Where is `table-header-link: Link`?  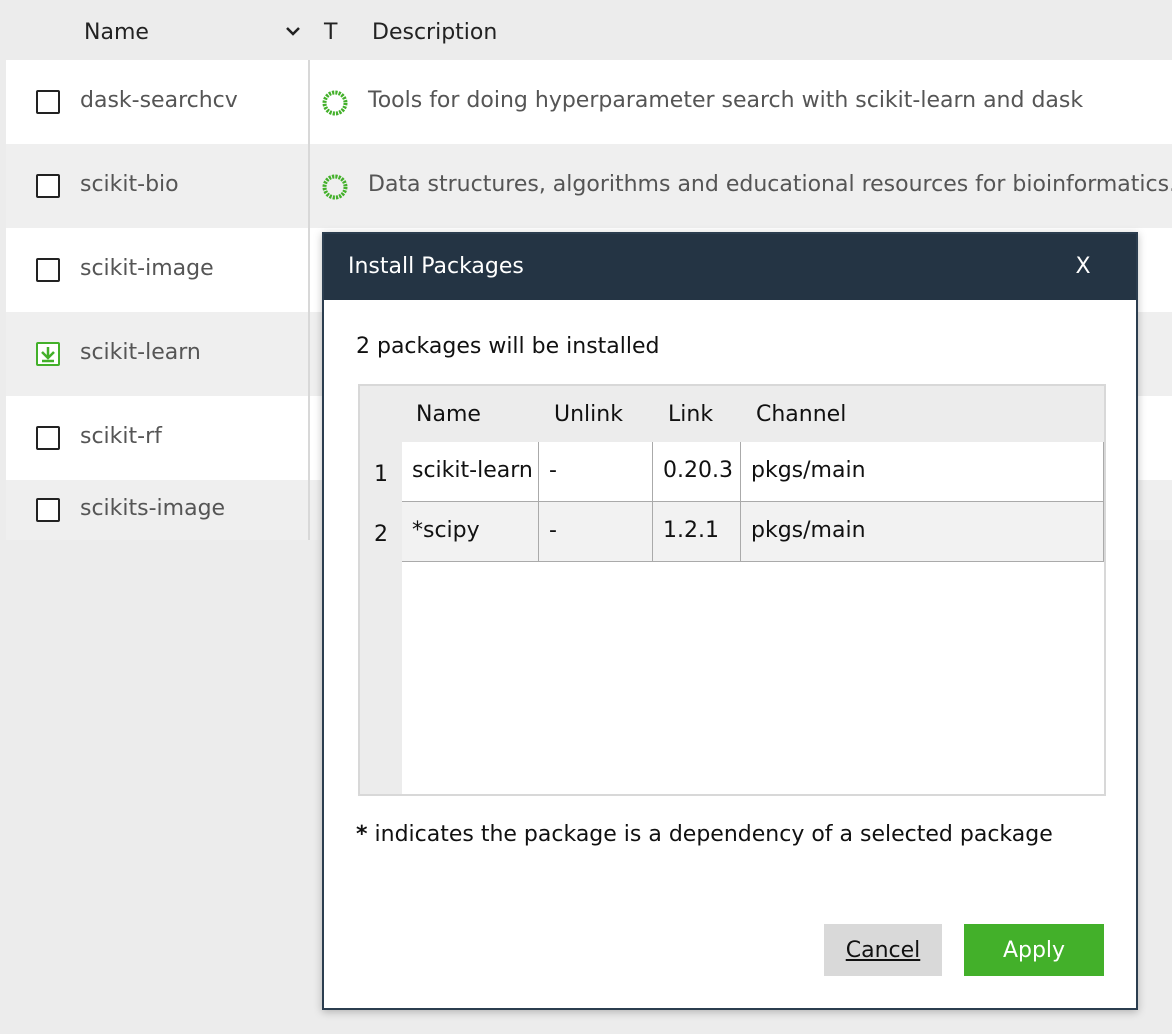
table-header-link: Link is located at coordinates (690, 414).